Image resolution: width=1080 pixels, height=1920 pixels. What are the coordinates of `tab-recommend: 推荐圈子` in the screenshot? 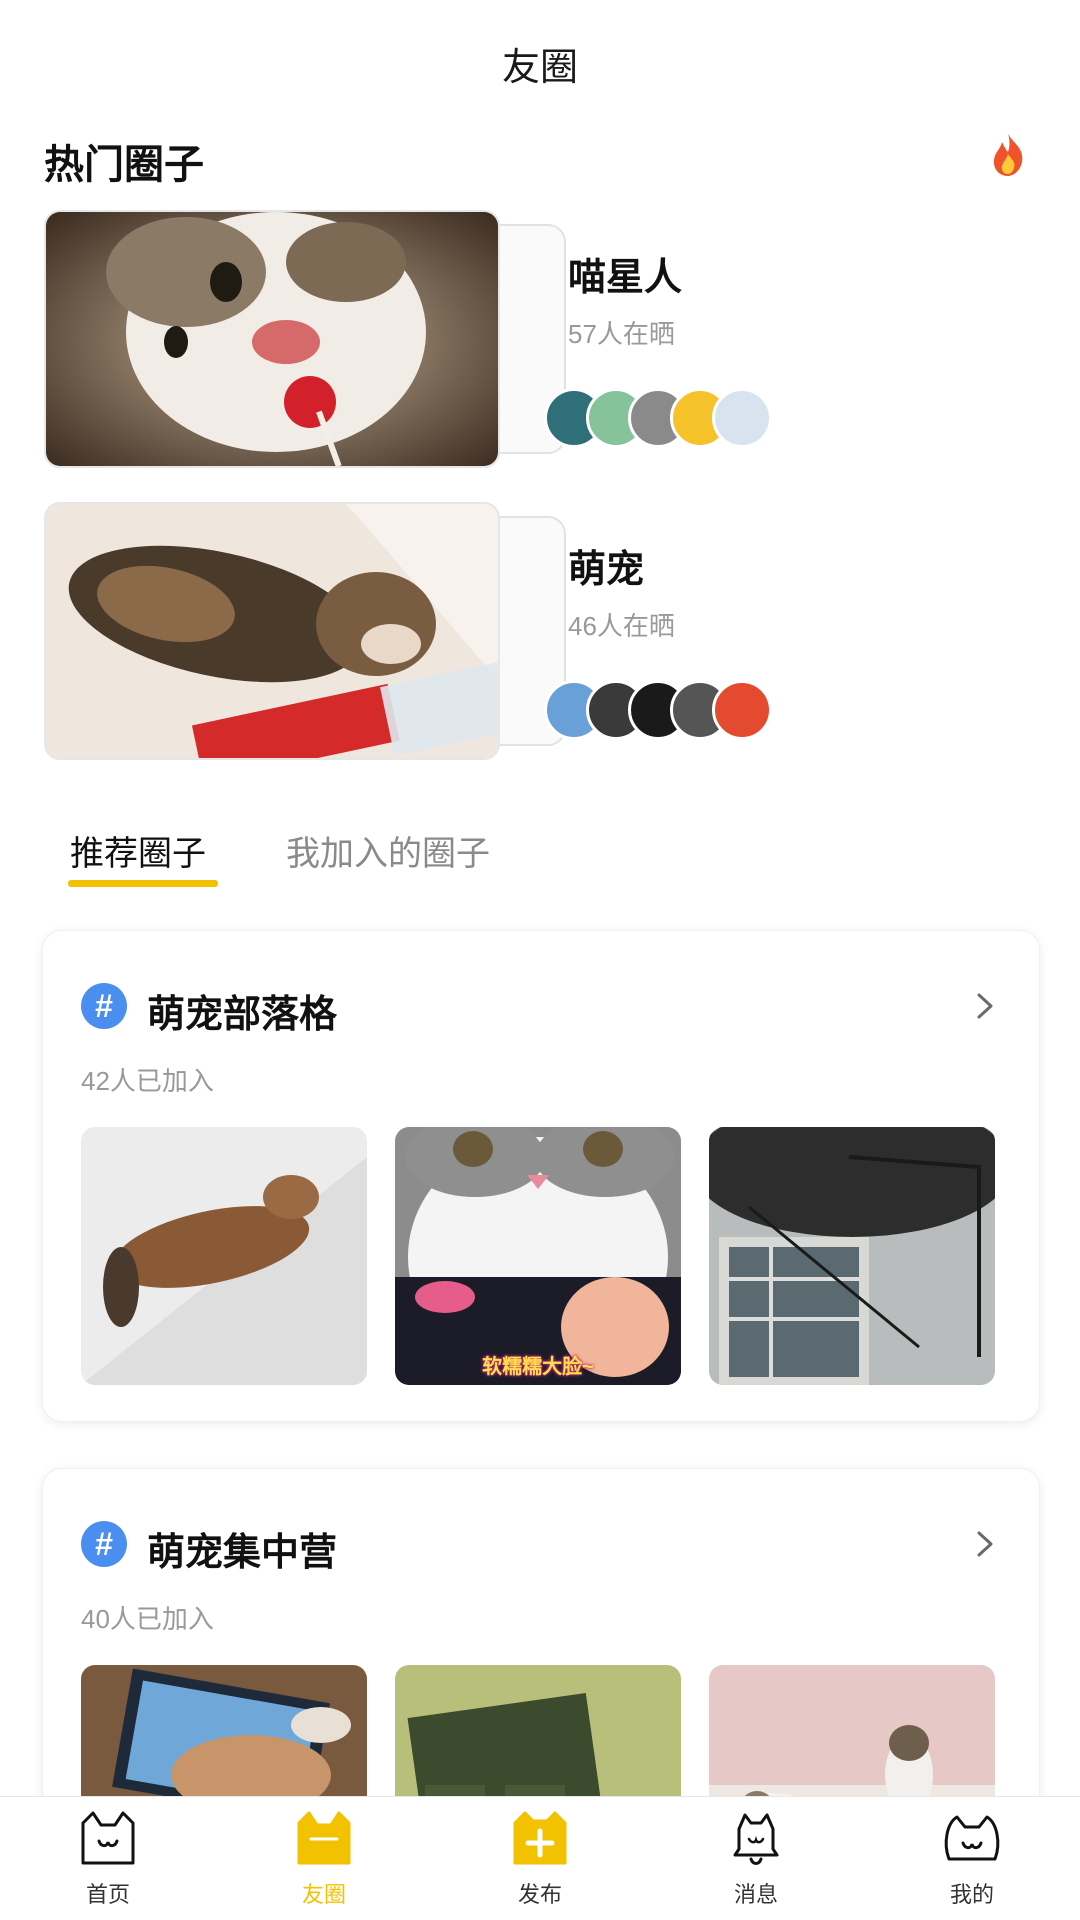 It's located at (138, 850).